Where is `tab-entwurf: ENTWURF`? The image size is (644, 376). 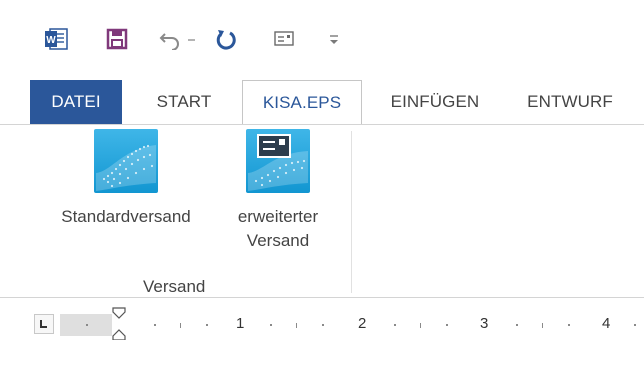
tab-entwurf: ENTWURF is located at coordinates (570, 102).